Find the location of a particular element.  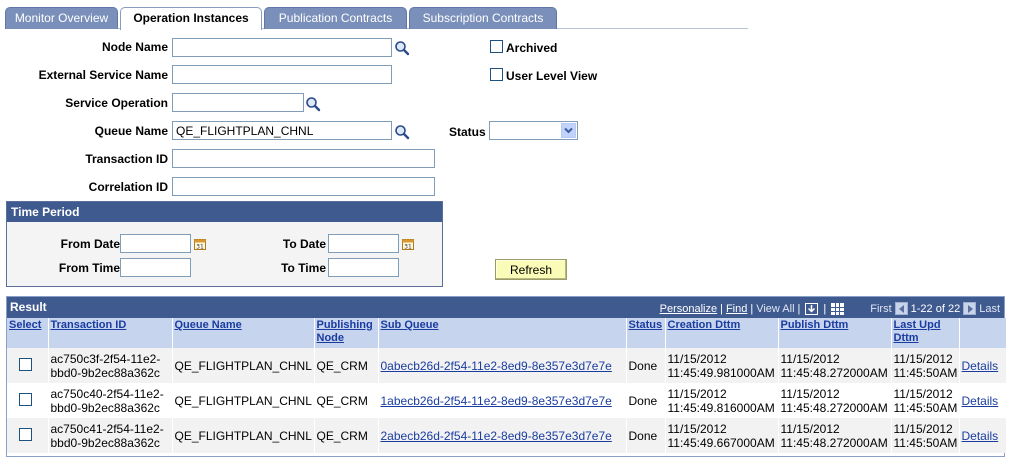

node-name-input is located at coordinates (282, 47).